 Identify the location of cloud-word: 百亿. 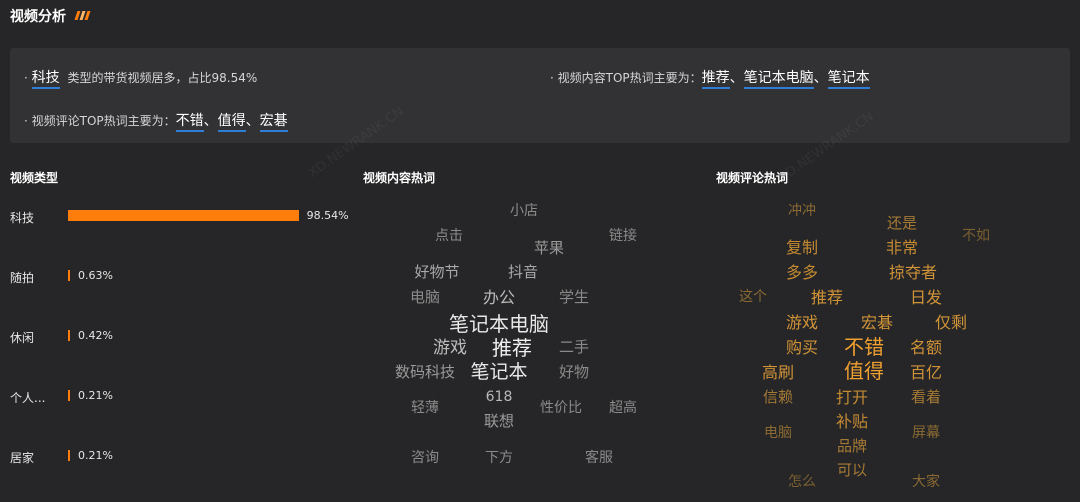
(926, 372).